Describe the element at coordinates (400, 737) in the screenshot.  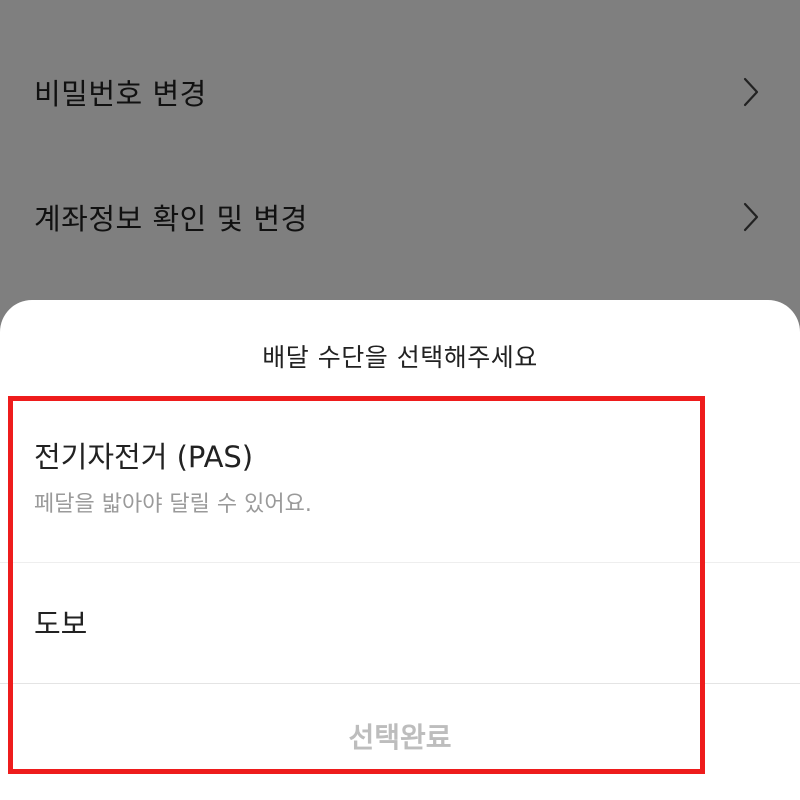
I see `confirm-selection-button: 선택완료` at that location.